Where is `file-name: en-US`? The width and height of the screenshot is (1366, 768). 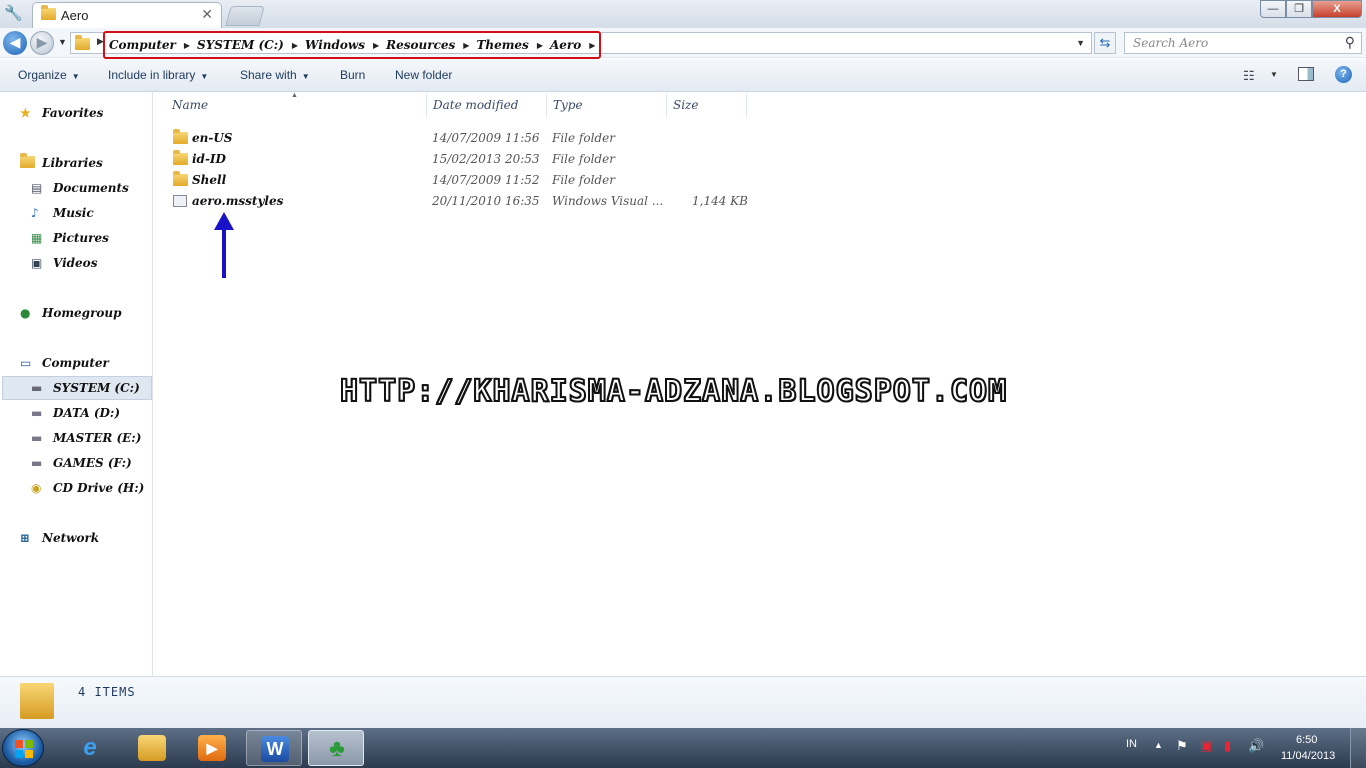
file-name: en-US is located at coordinates (212, 138).